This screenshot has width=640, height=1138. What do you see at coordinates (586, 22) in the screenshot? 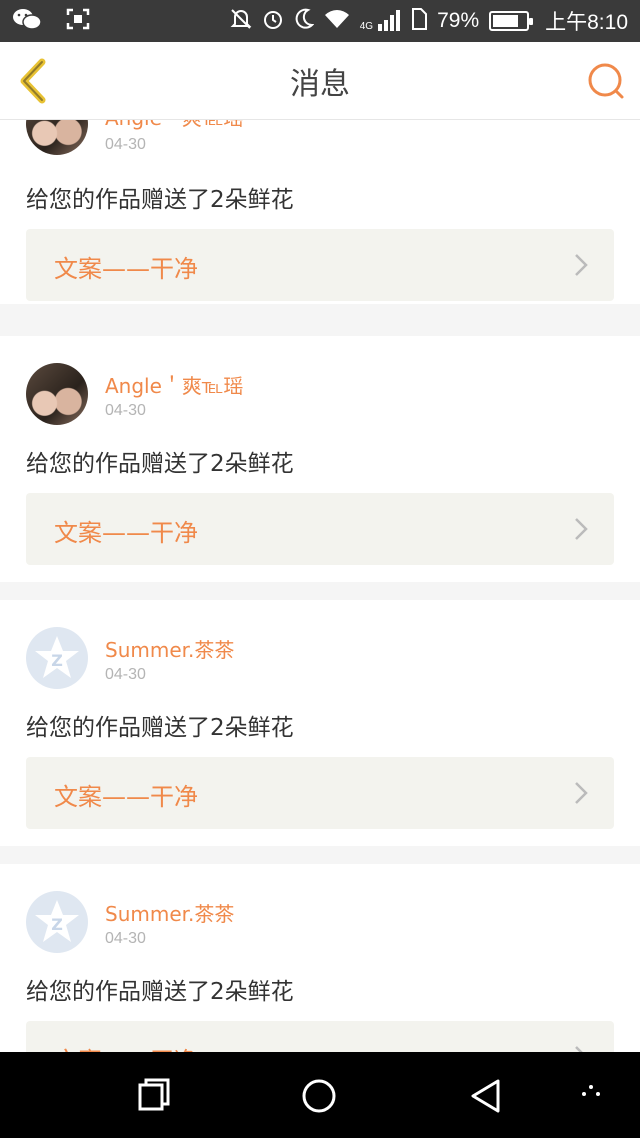
I see `clock: 上午8:10` at bounding box center [586, 22].